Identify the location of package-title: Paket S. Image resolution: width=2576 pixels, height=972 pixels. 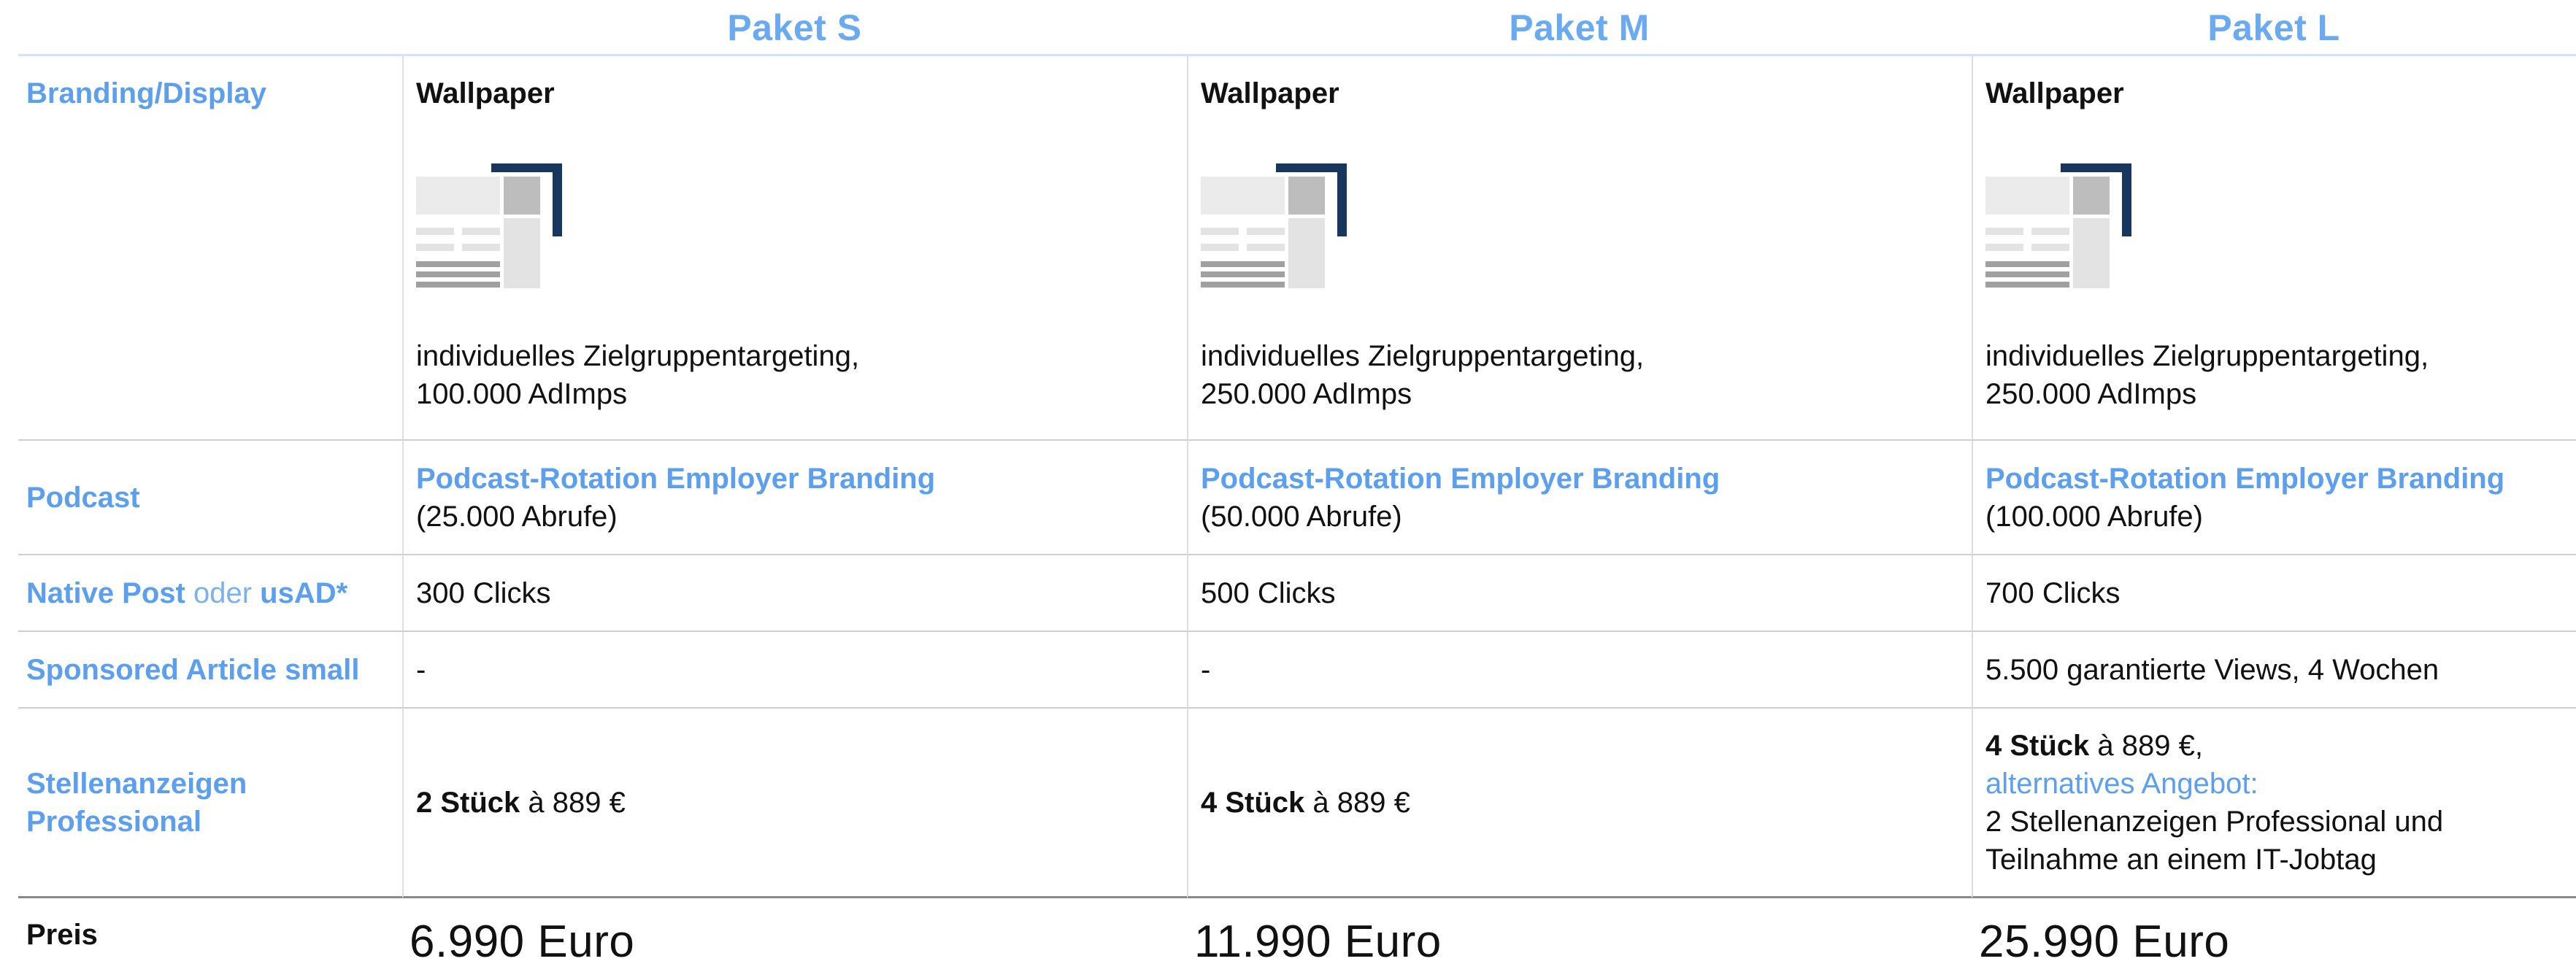
(794, 28).